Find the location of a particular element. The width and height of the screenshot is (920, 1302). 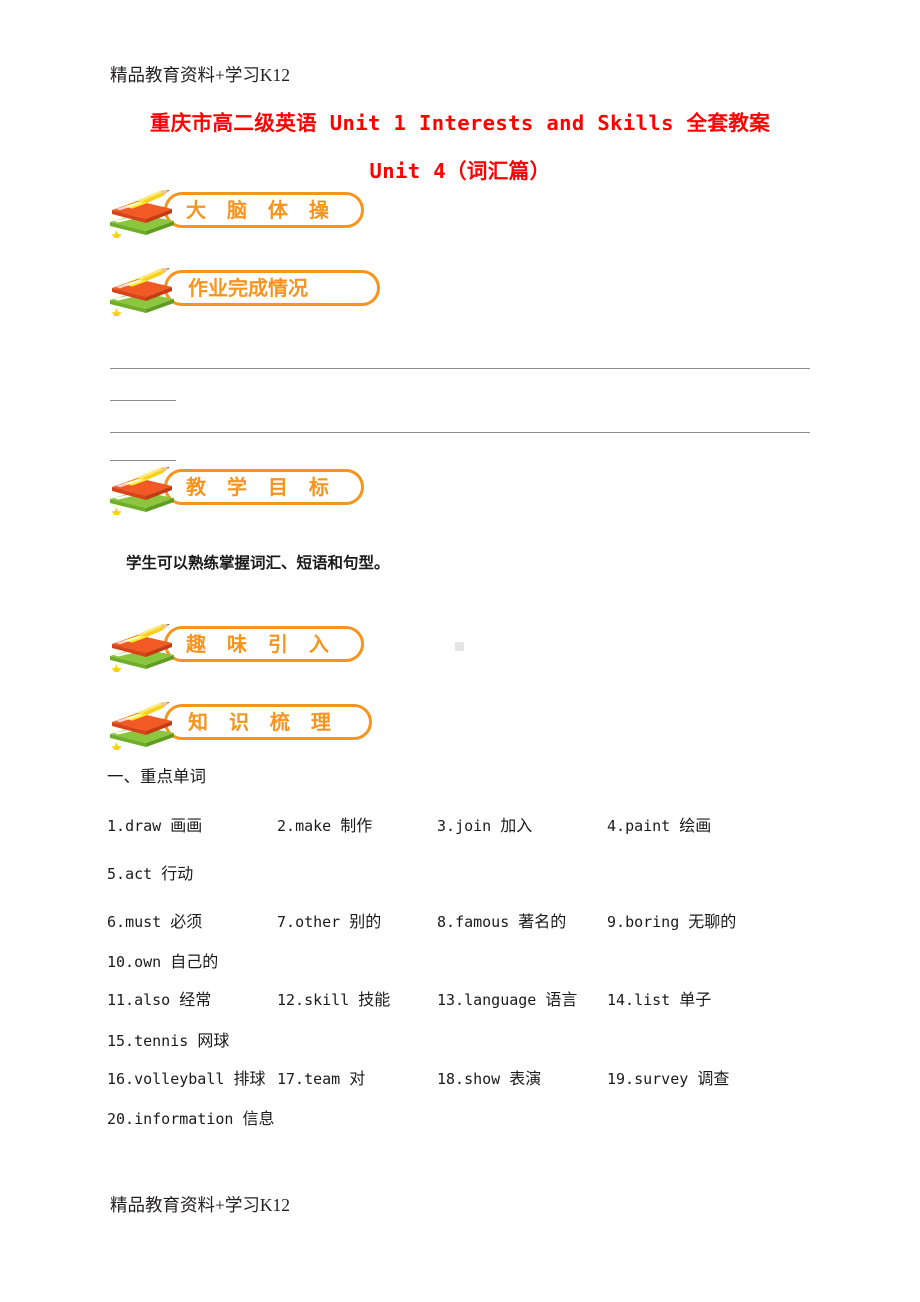

vocabulary-row: 1.draw 画画 2.make 制作 3.join 加入 4.paint 绘画 is located at coordinates (457, 824).